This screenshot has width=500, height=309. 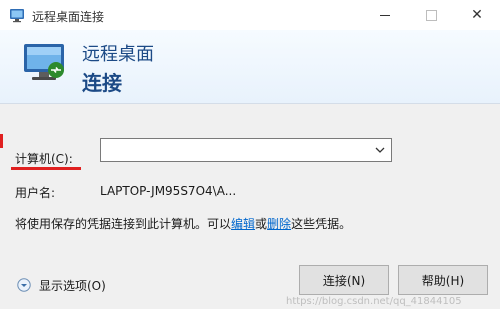 I want to click on remote-desktop-monitor-icon, so click(x=44, y=62).